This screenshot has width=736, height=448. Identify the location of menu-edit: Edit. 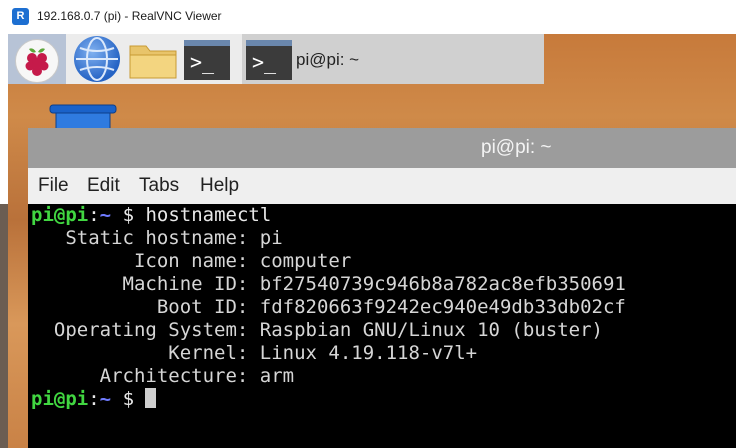
(103, 186).